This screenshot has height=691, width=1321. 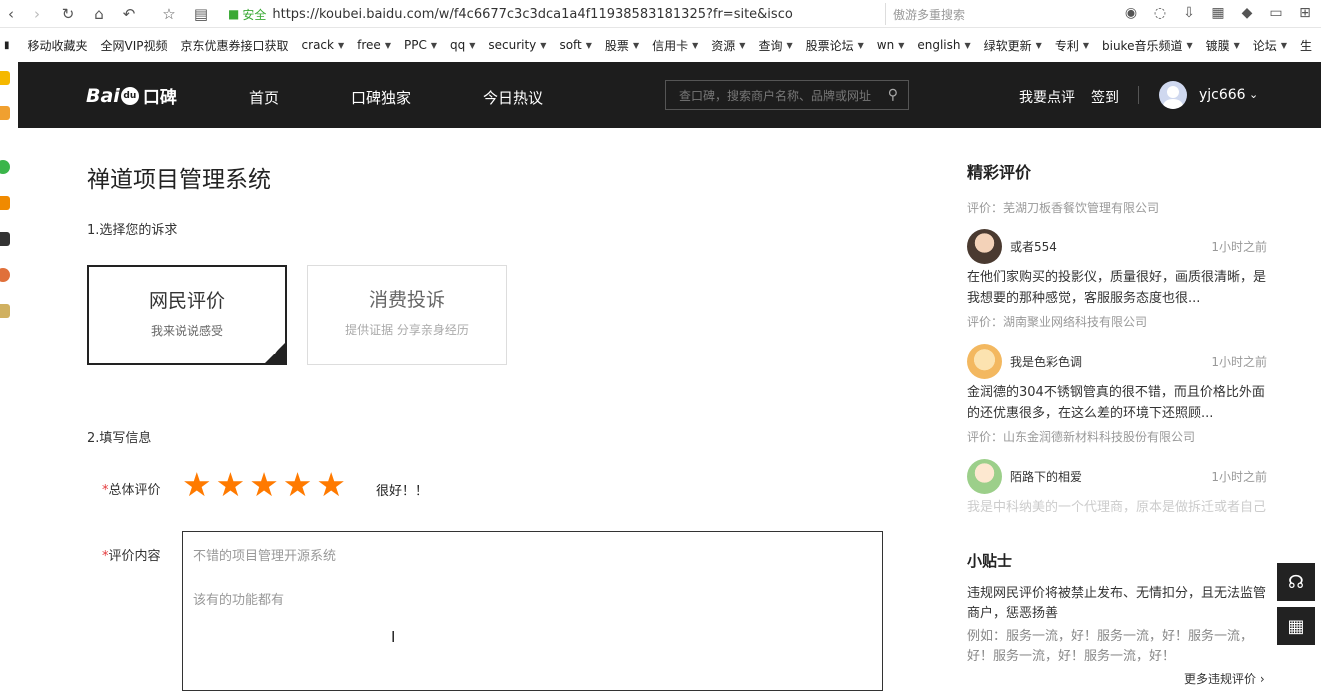 What do you see at coordinates (1131, 13) in the screenshot?
I see `extension-icon: ◉` at bounding box center [1131, 13].